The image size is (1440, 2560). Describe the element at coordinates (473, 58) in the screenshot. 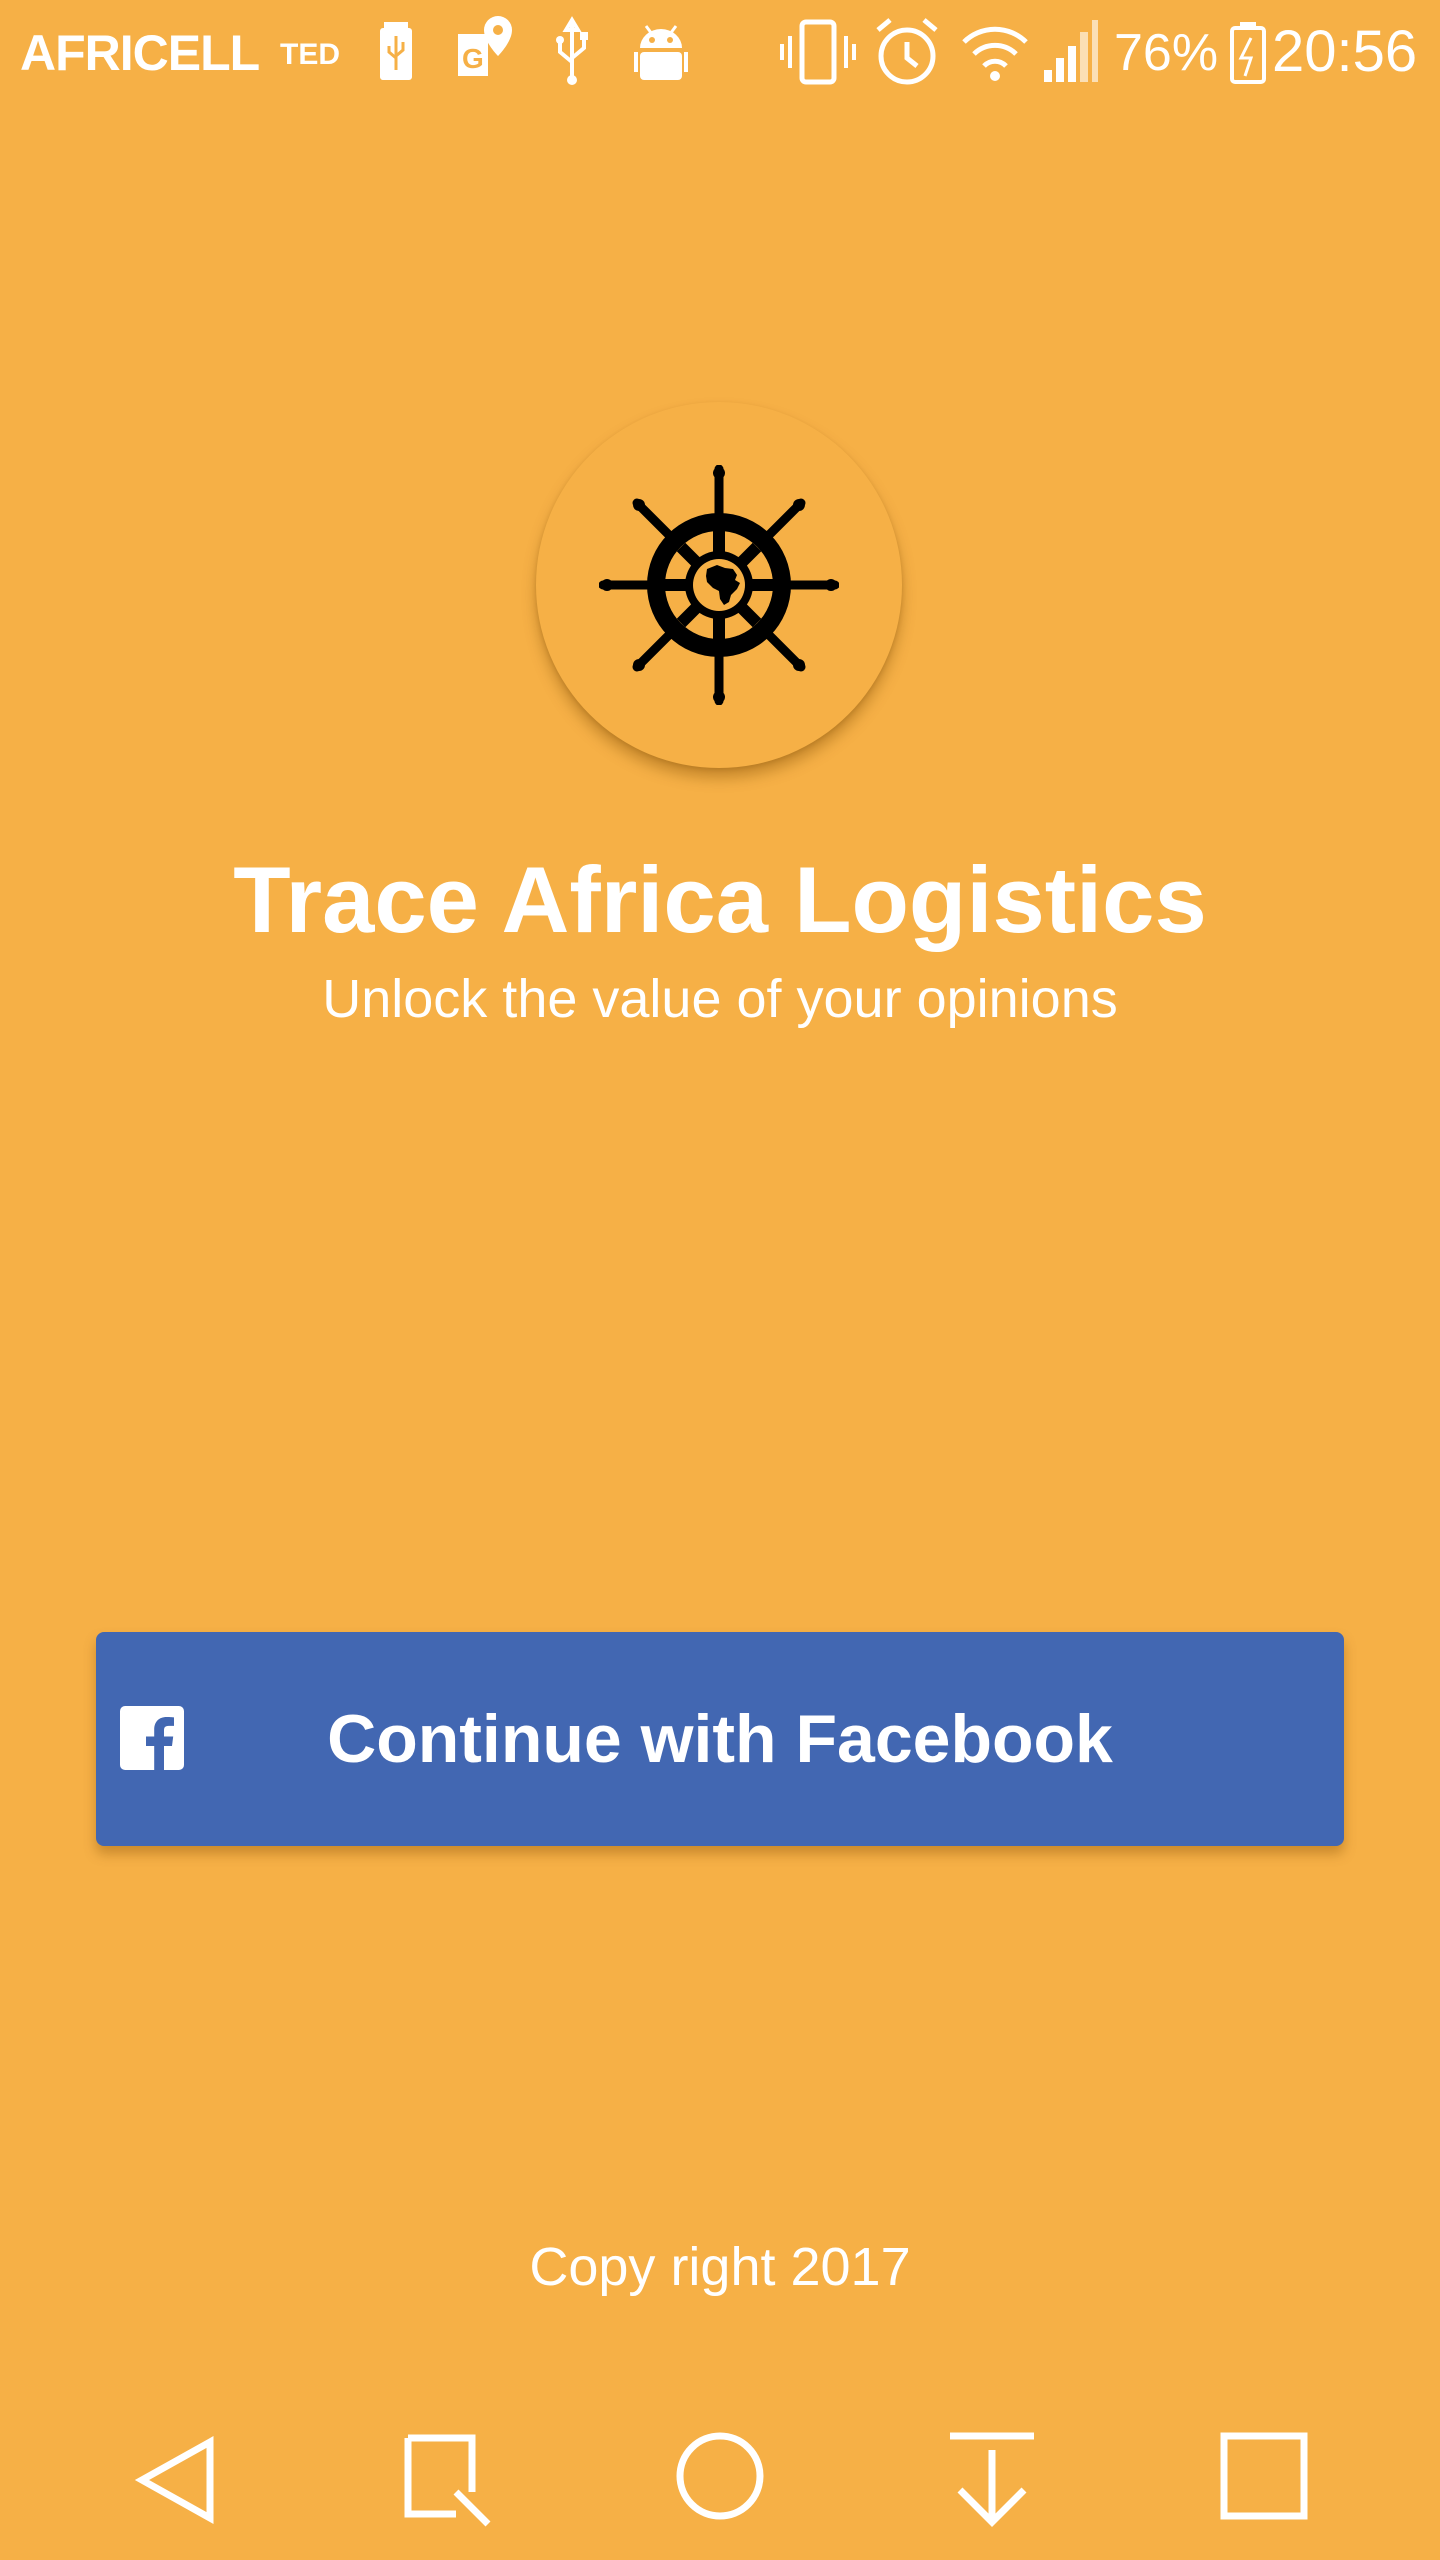

I see `svg-text: G` at that location.